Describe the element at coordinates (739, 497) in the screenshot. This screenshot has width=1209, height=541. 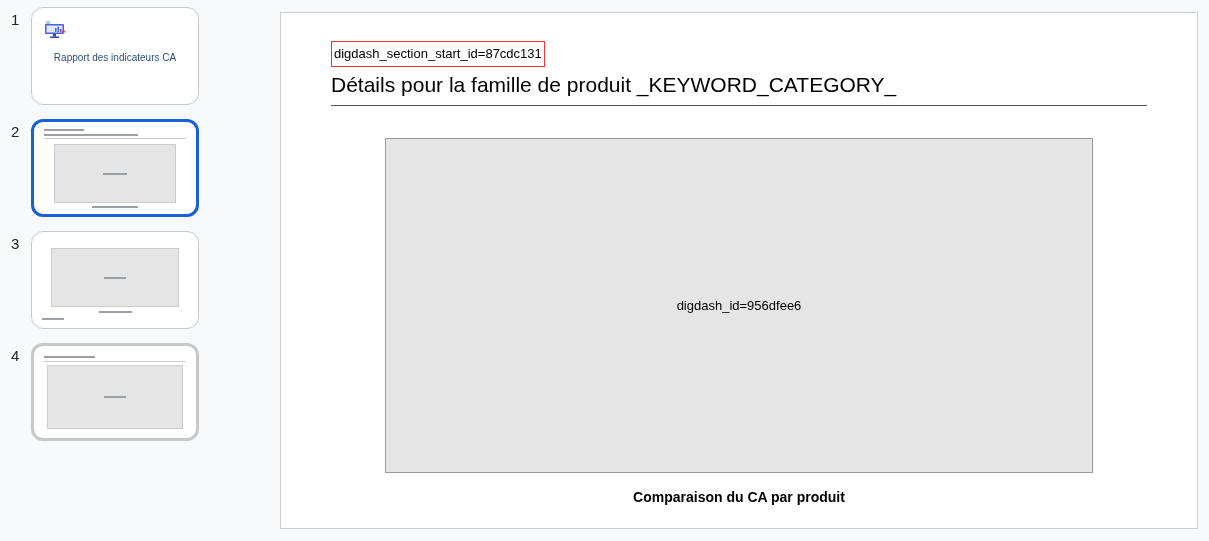
I see `chart-caption: Comparaison du CA par produit` at that location.